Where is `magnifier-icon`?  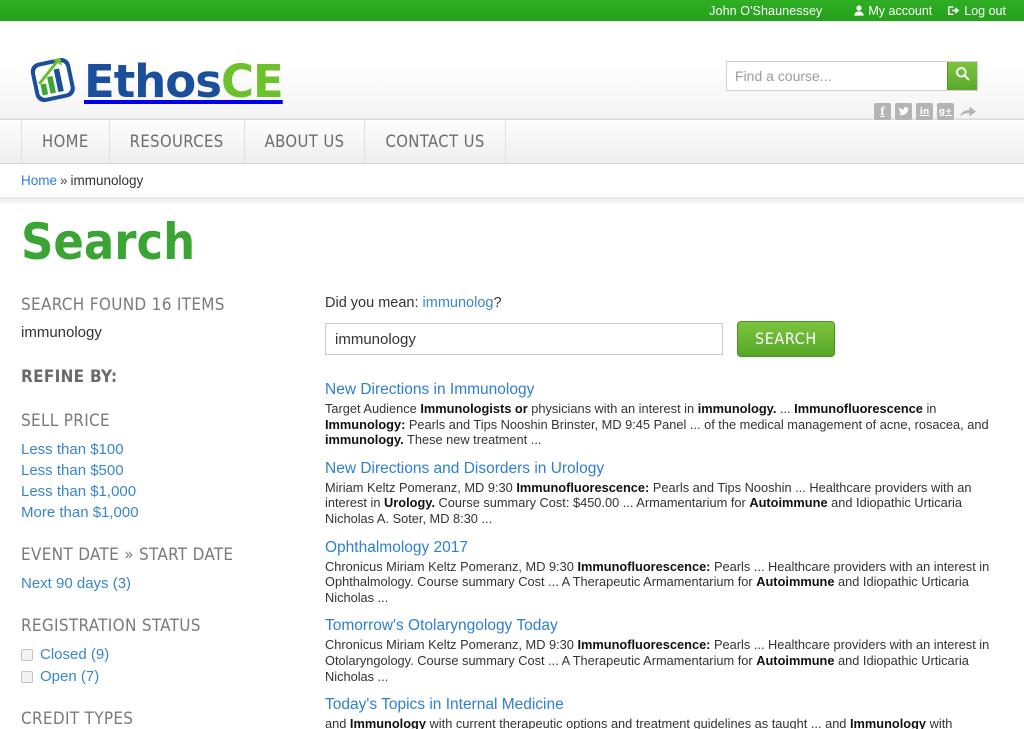
magnifier-icon is located at coordinates (962, 76).